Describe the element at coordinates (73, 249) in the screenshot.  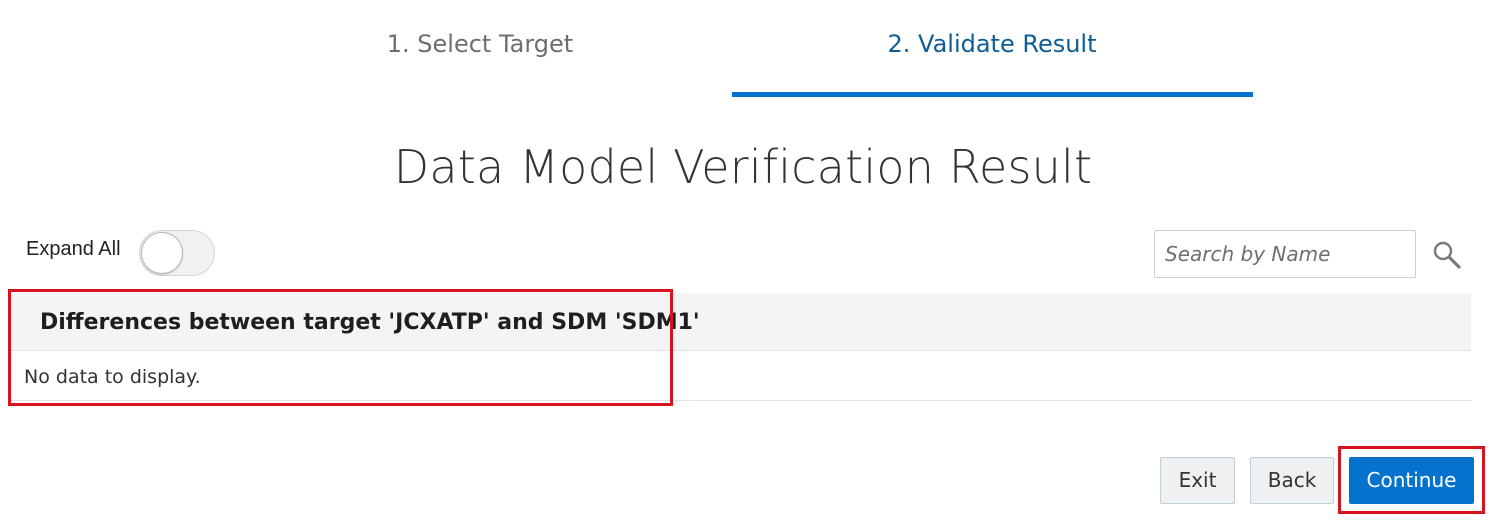
I see `expand-all-label: Expand All` at that location.